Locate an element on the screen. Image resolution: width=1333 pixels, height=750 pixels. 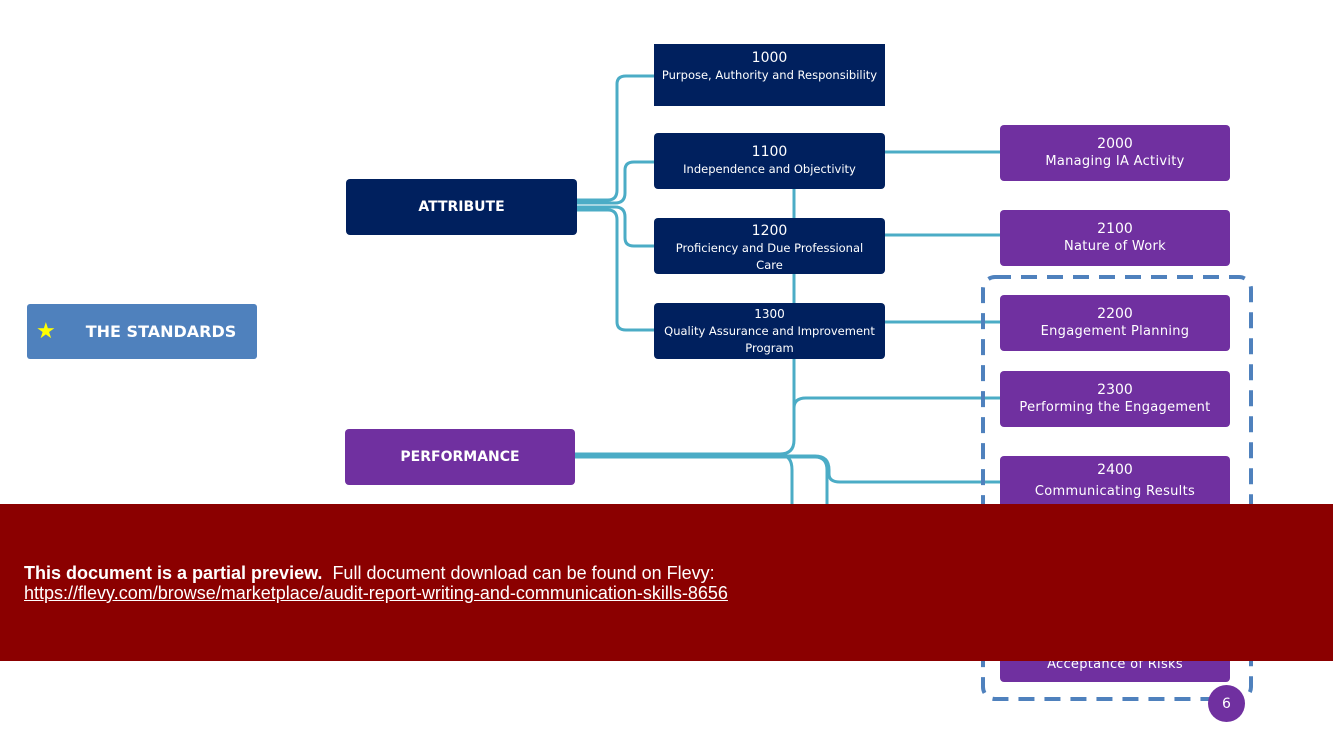
standard-2200: 2200 Engagement Planning is located at coordinates (1115, 323).